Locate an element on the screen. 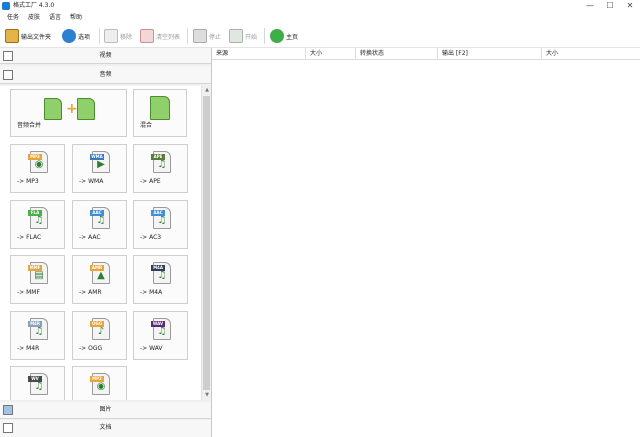  scroll-down-arrow-icon: ▼ is located at coordinates (207, 395).